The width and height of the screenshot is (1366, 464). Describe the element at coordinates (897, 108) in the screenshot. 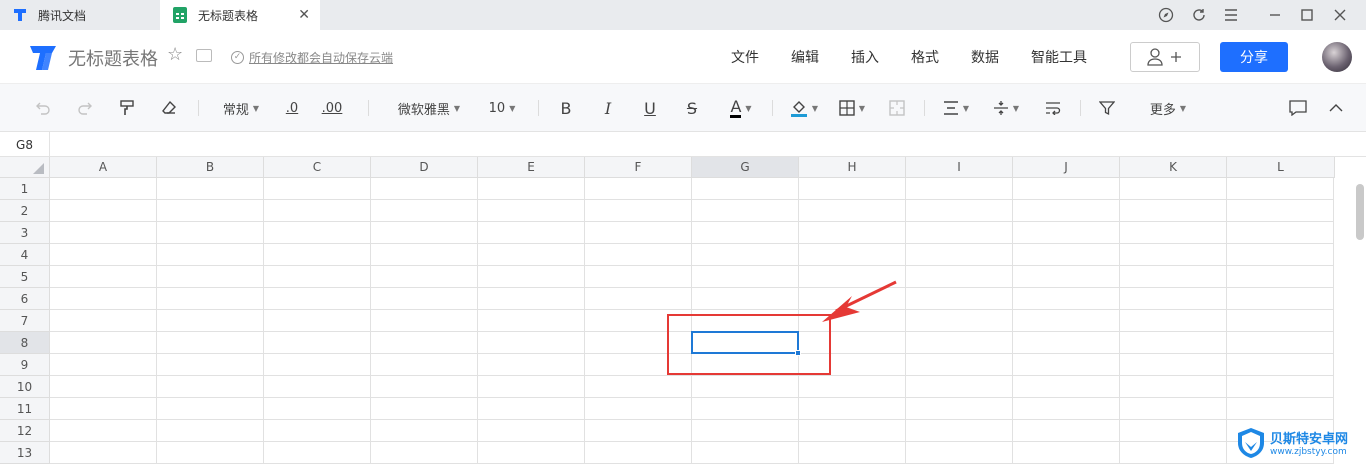

I see `merge-cells-icon` at that location.